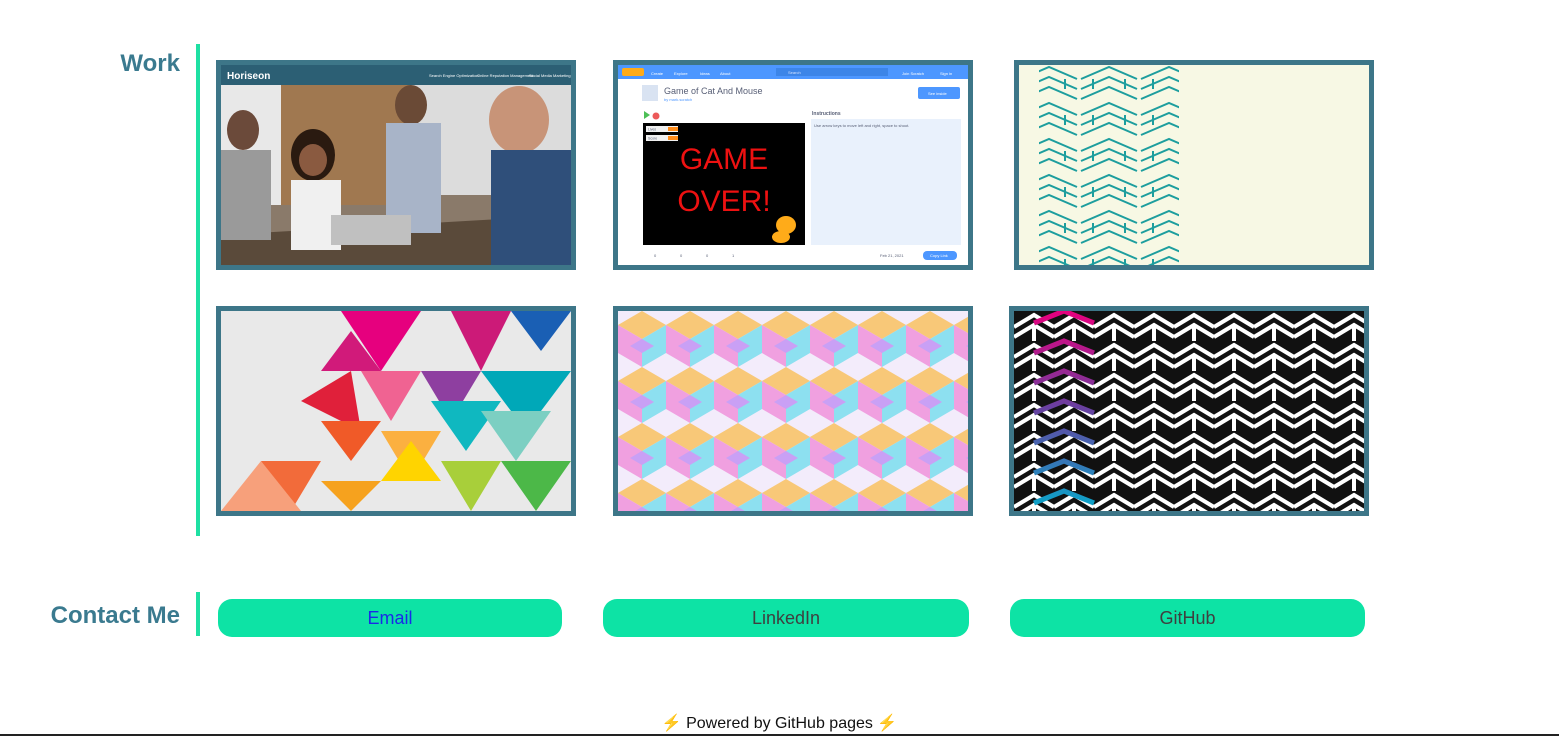  I want to click on contact-divider, so click(198, 614).